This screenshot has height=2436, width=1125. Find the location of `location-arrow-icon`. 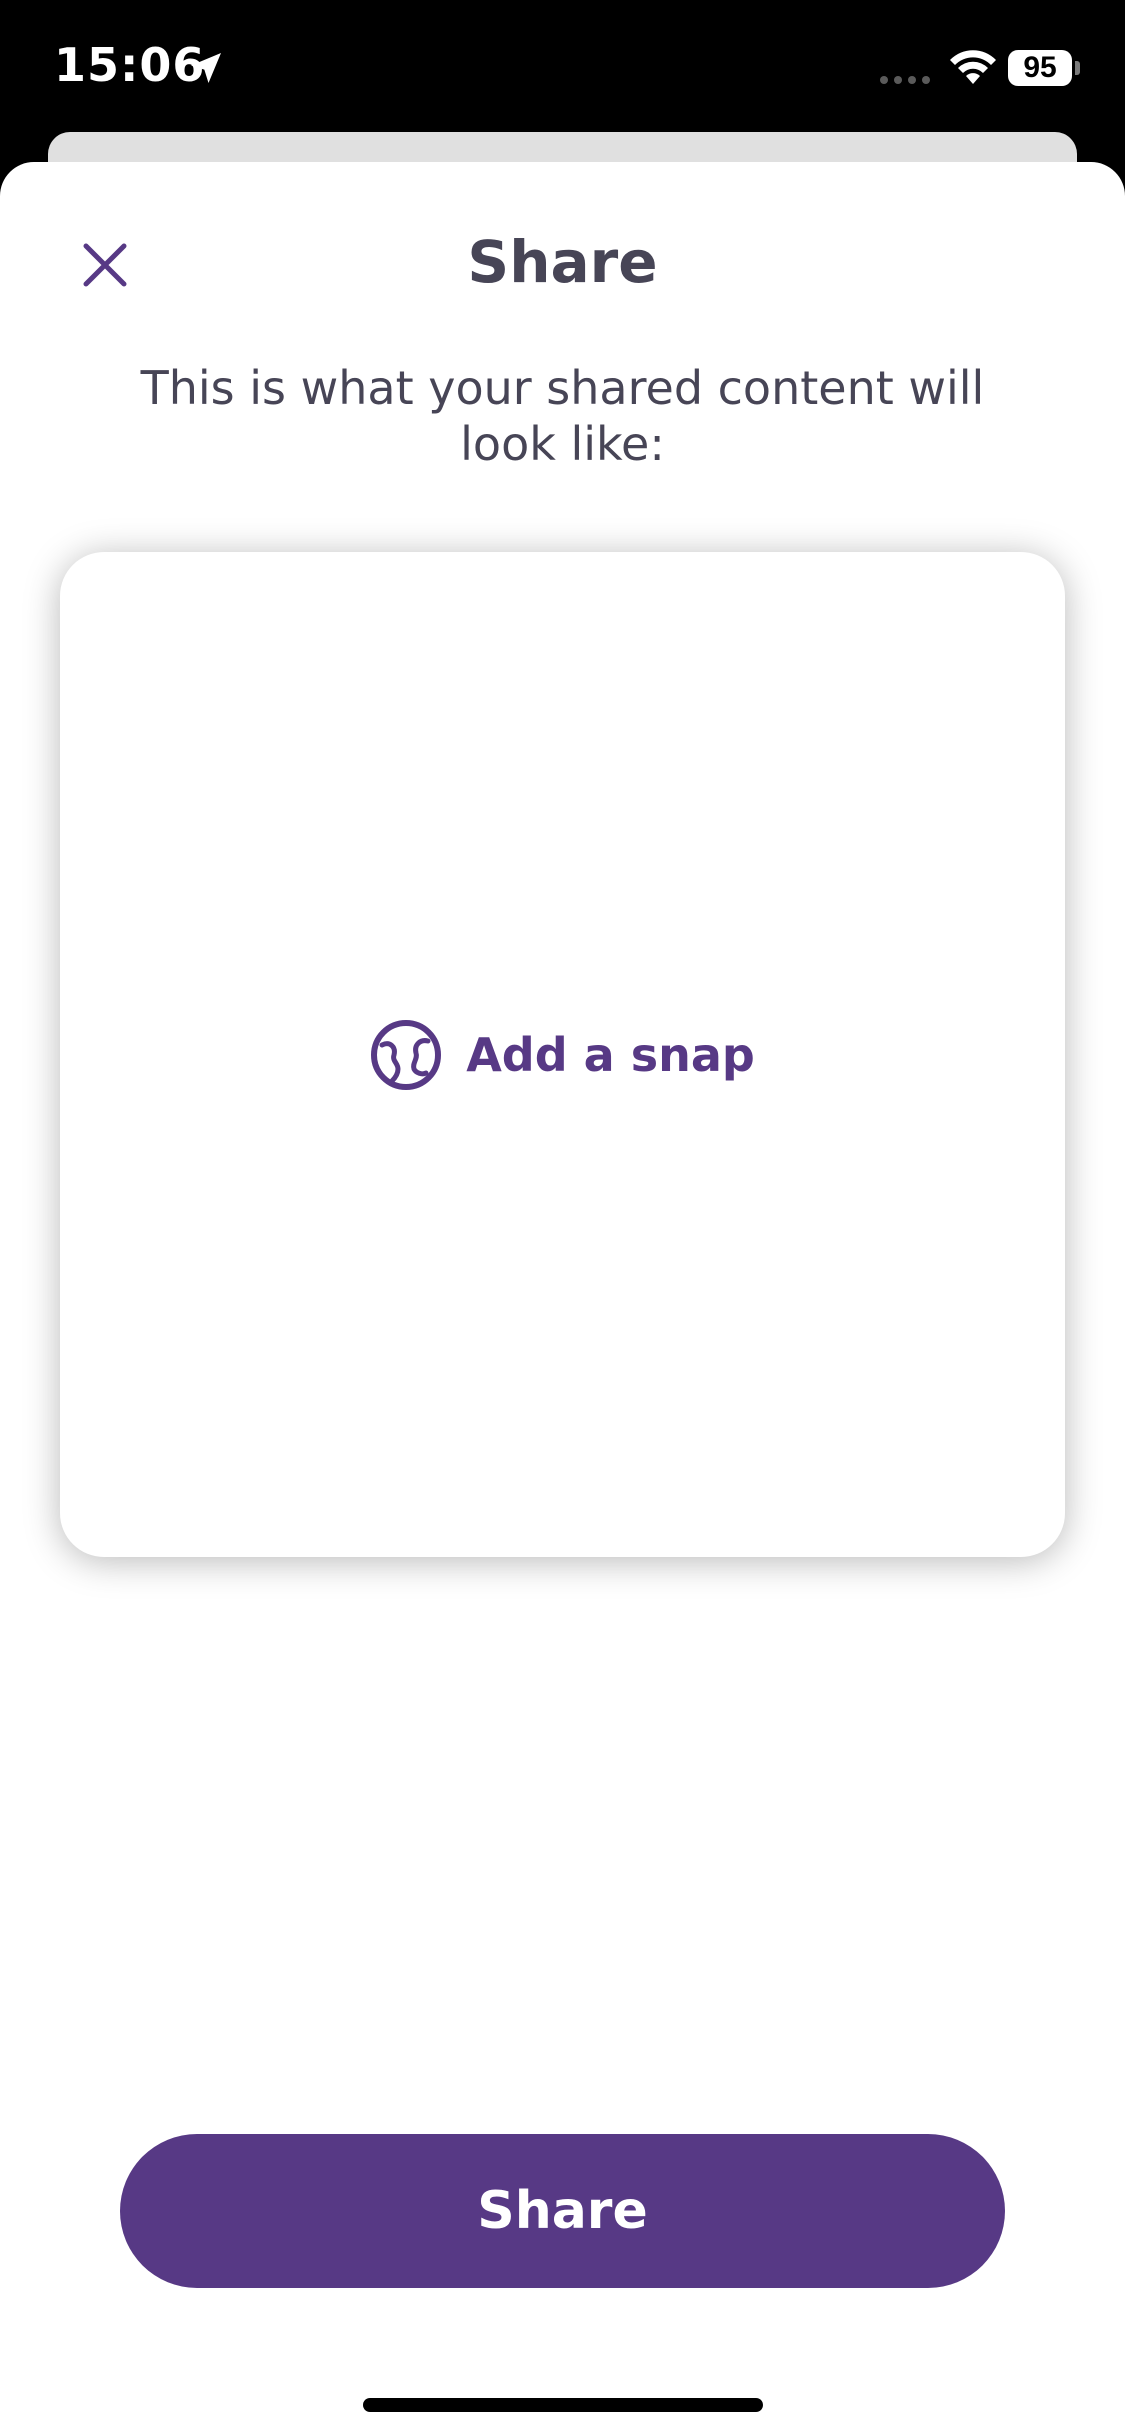

location-arrow-icon is located at coordinates (206, 68).